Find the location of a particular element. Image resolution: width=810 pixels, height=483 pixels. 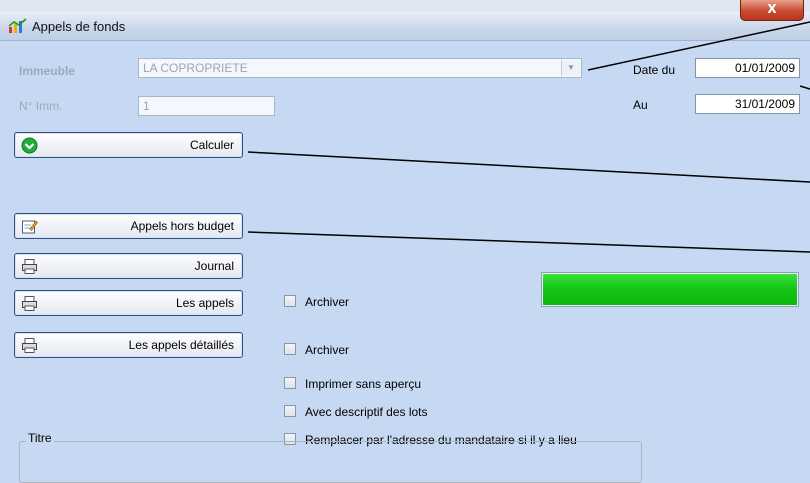

annotation-line-hors-budget is located at coordinates (528, 242).